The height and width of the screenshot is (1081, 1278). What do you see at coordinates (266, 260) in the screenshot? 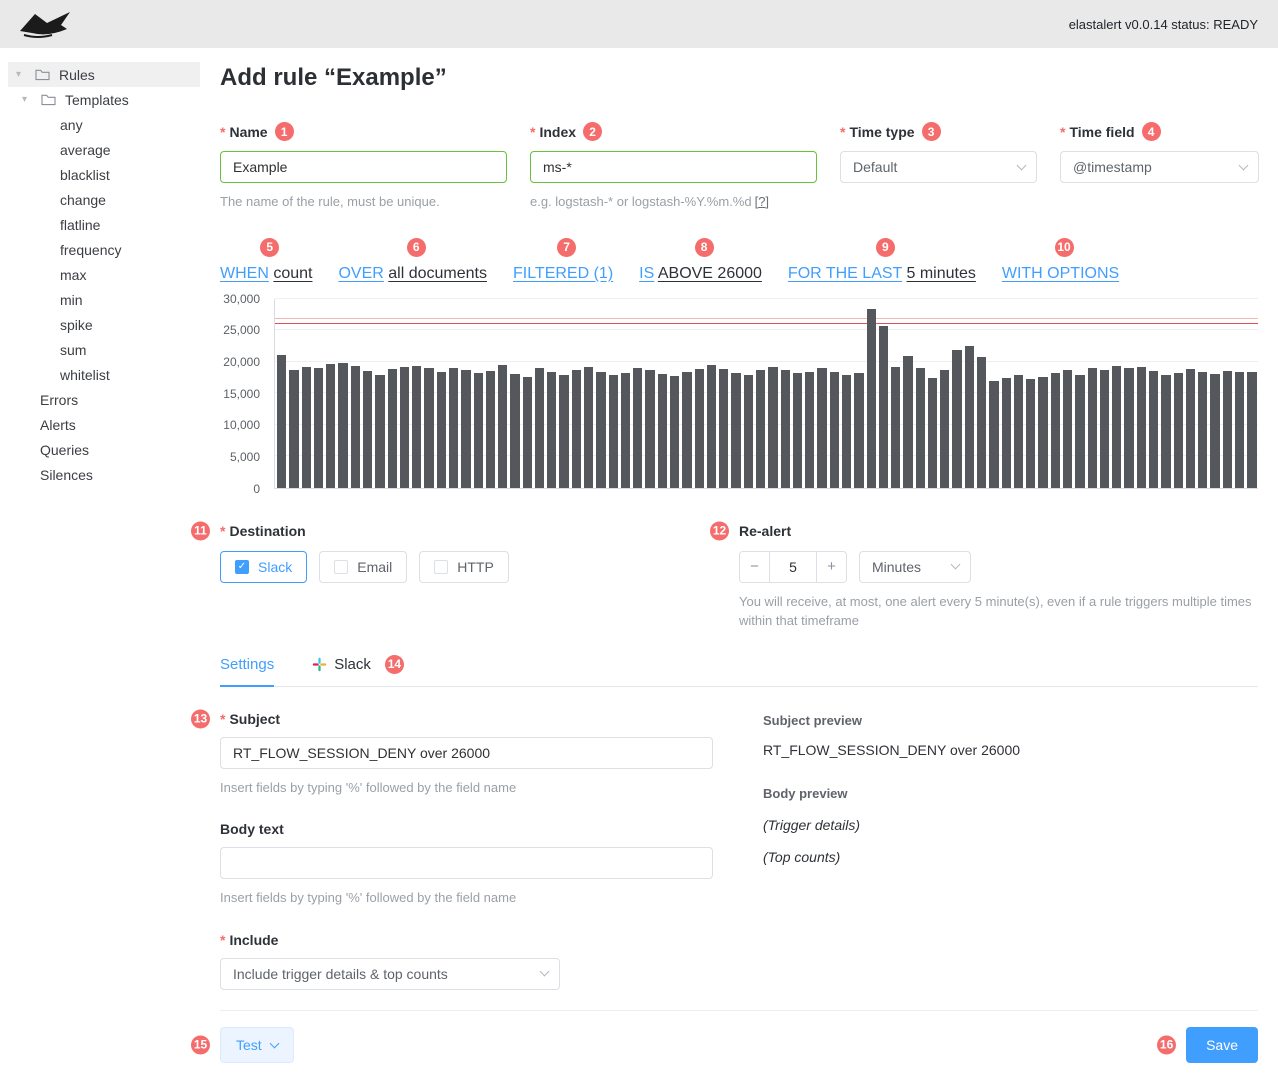
I see `query-segment-1: 5 WHEN count` at bounding box center [266, 260].